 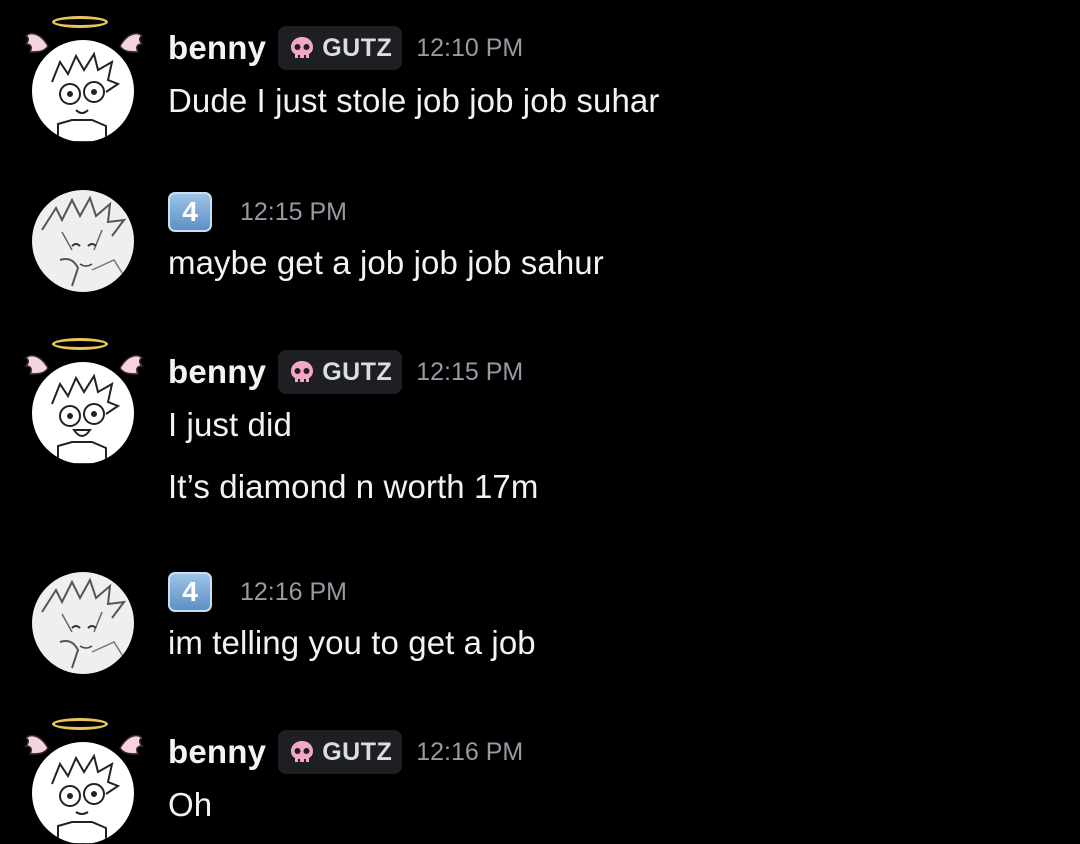 What do you see at coordinates (414, 100) in the screenshot?
I see `message-text: Dude I just stole job job job suhar` at bounding box center [414, 100].